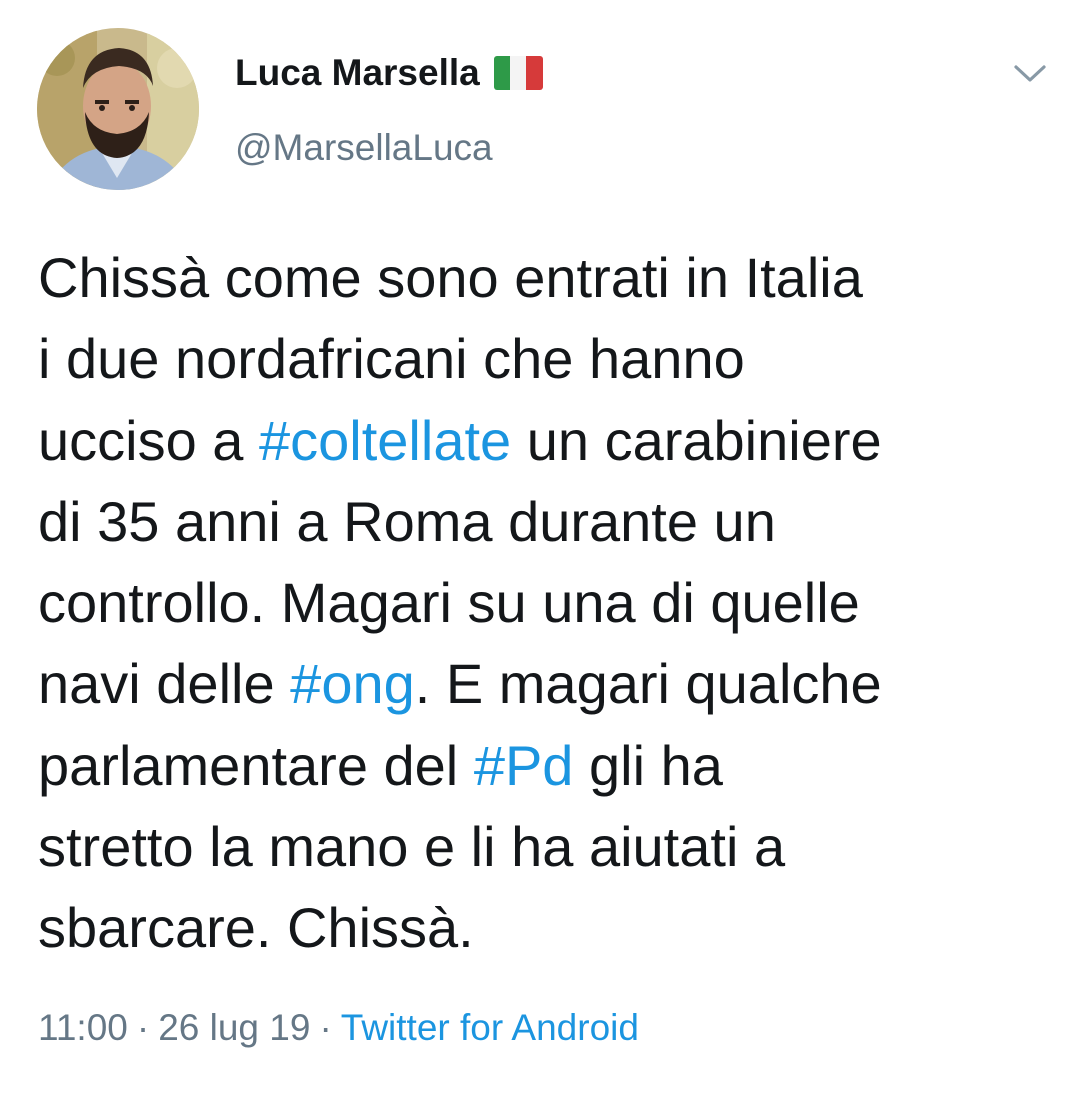  I want to click on chevron-down-icon, so click(1030, 73).